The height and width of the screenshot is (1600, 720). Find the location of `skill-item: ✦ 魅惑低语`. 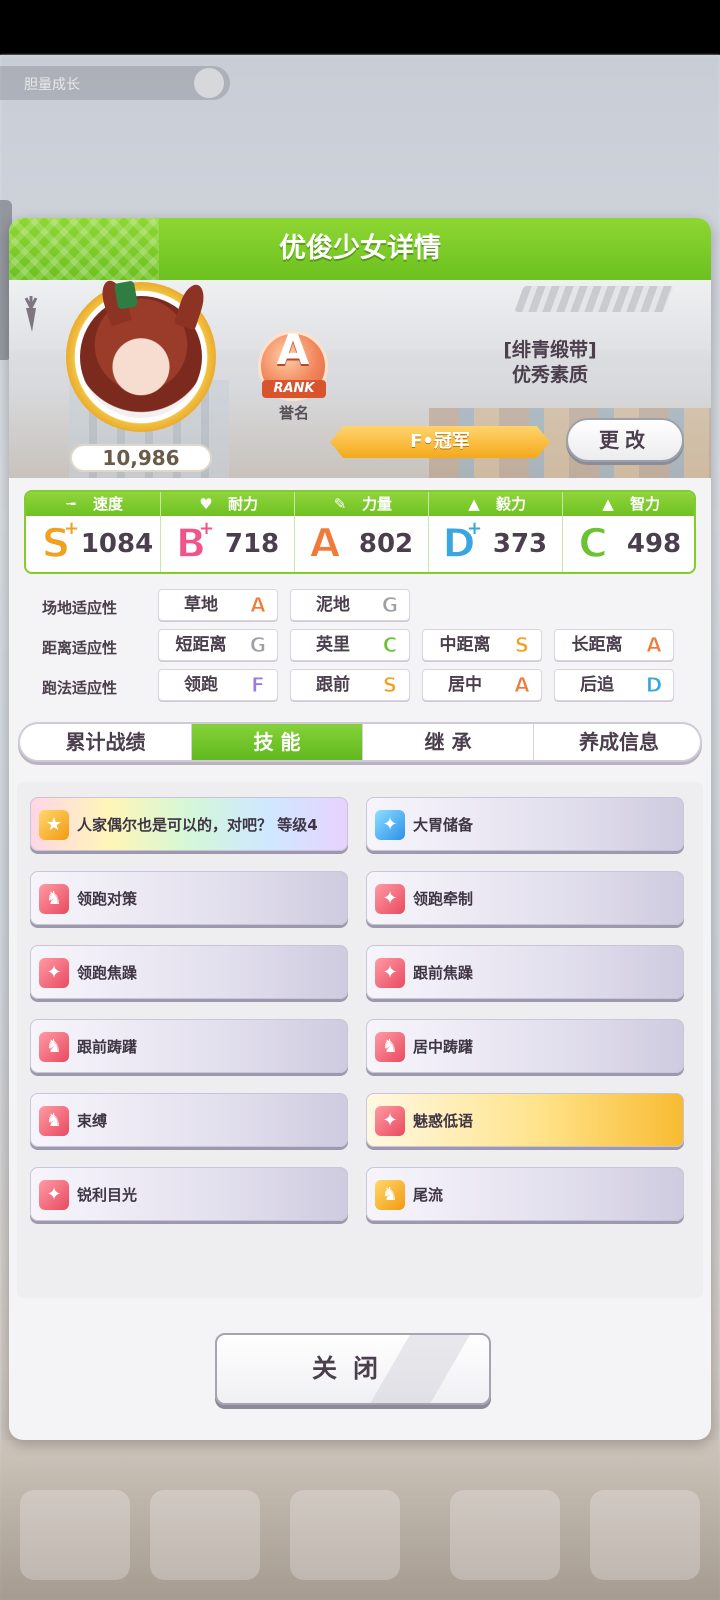

skill-item: ✦ 魅惑低语 is located at coordinates (525, 1120).